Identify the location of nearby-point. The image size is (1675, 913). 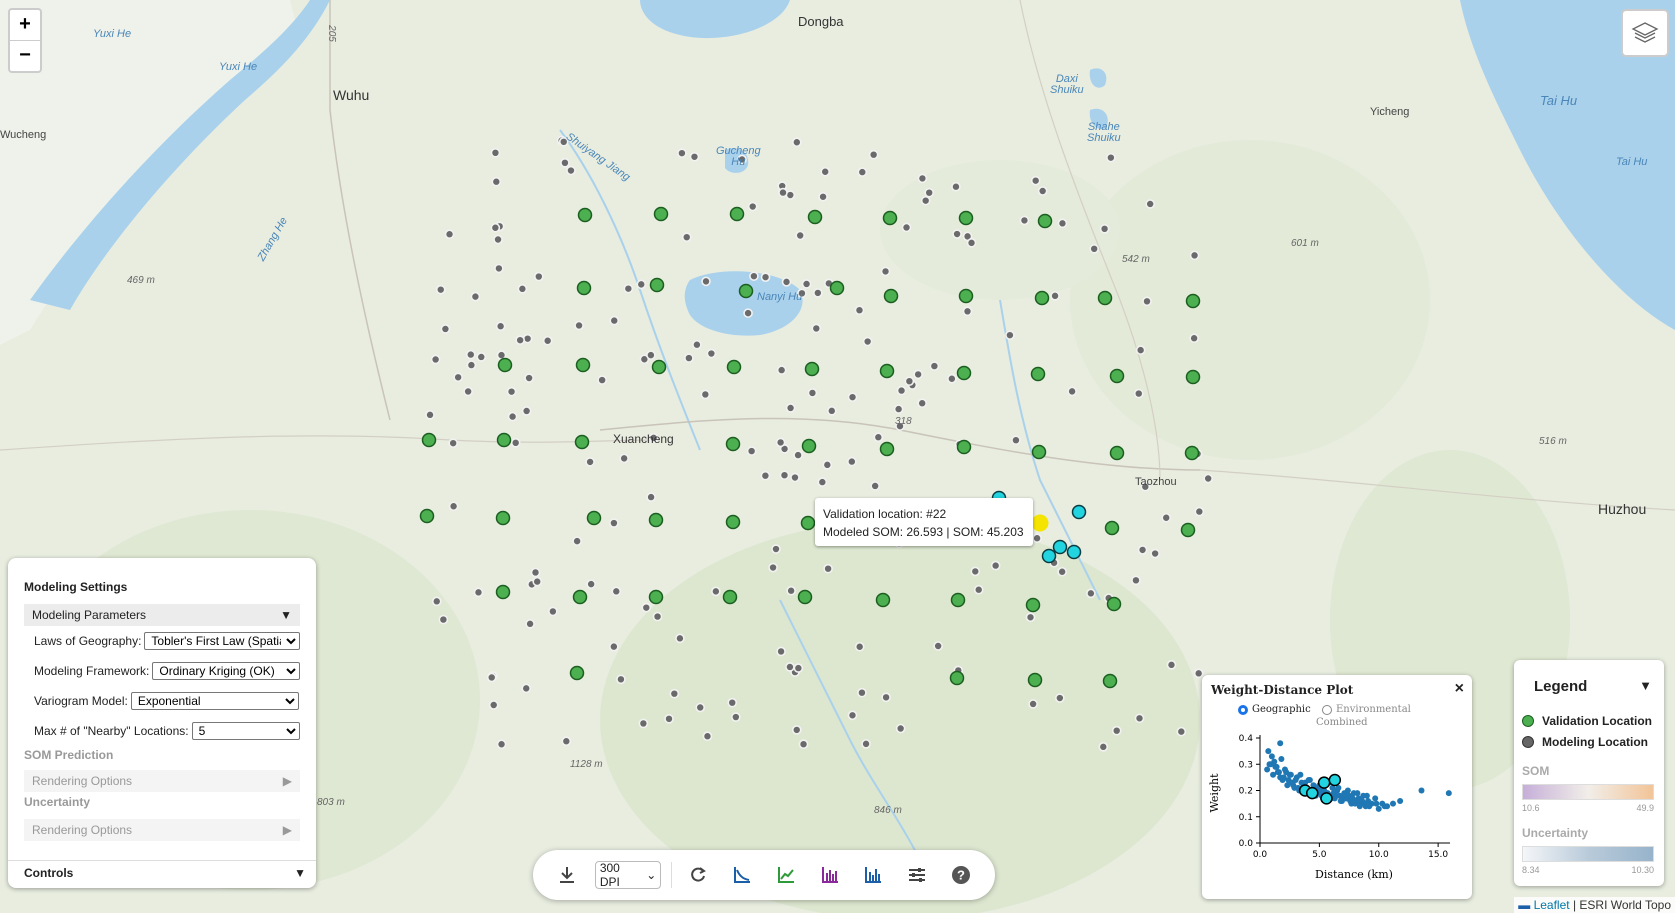
(1060, 547).